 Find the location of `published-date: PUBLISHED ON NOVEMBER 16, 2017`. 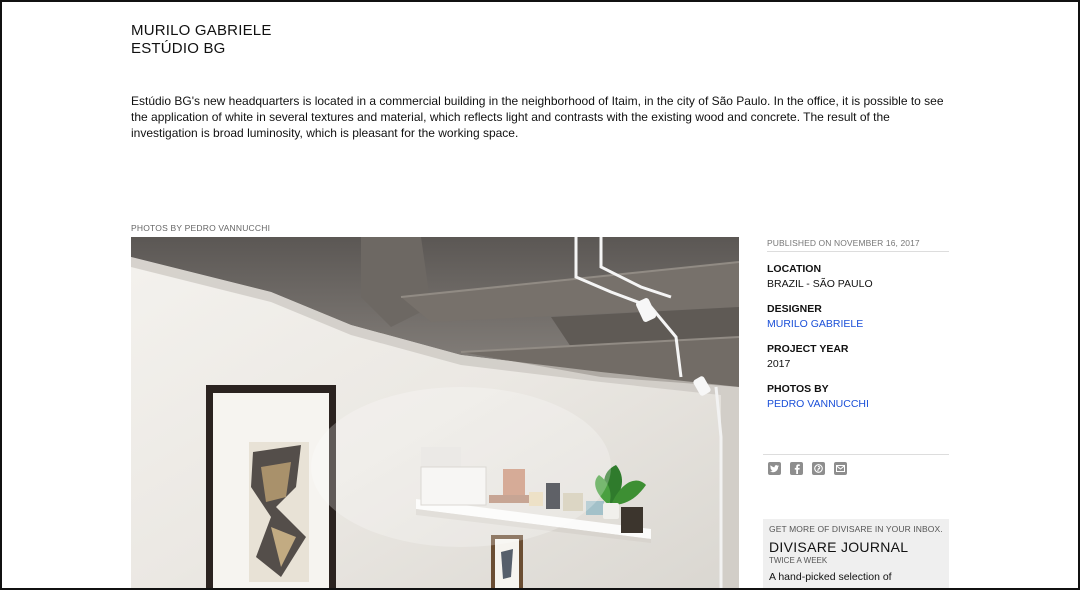

published-date: PUBLISHED ON NOVEMBER 16, 2017 is located at coordinates (858, 245).